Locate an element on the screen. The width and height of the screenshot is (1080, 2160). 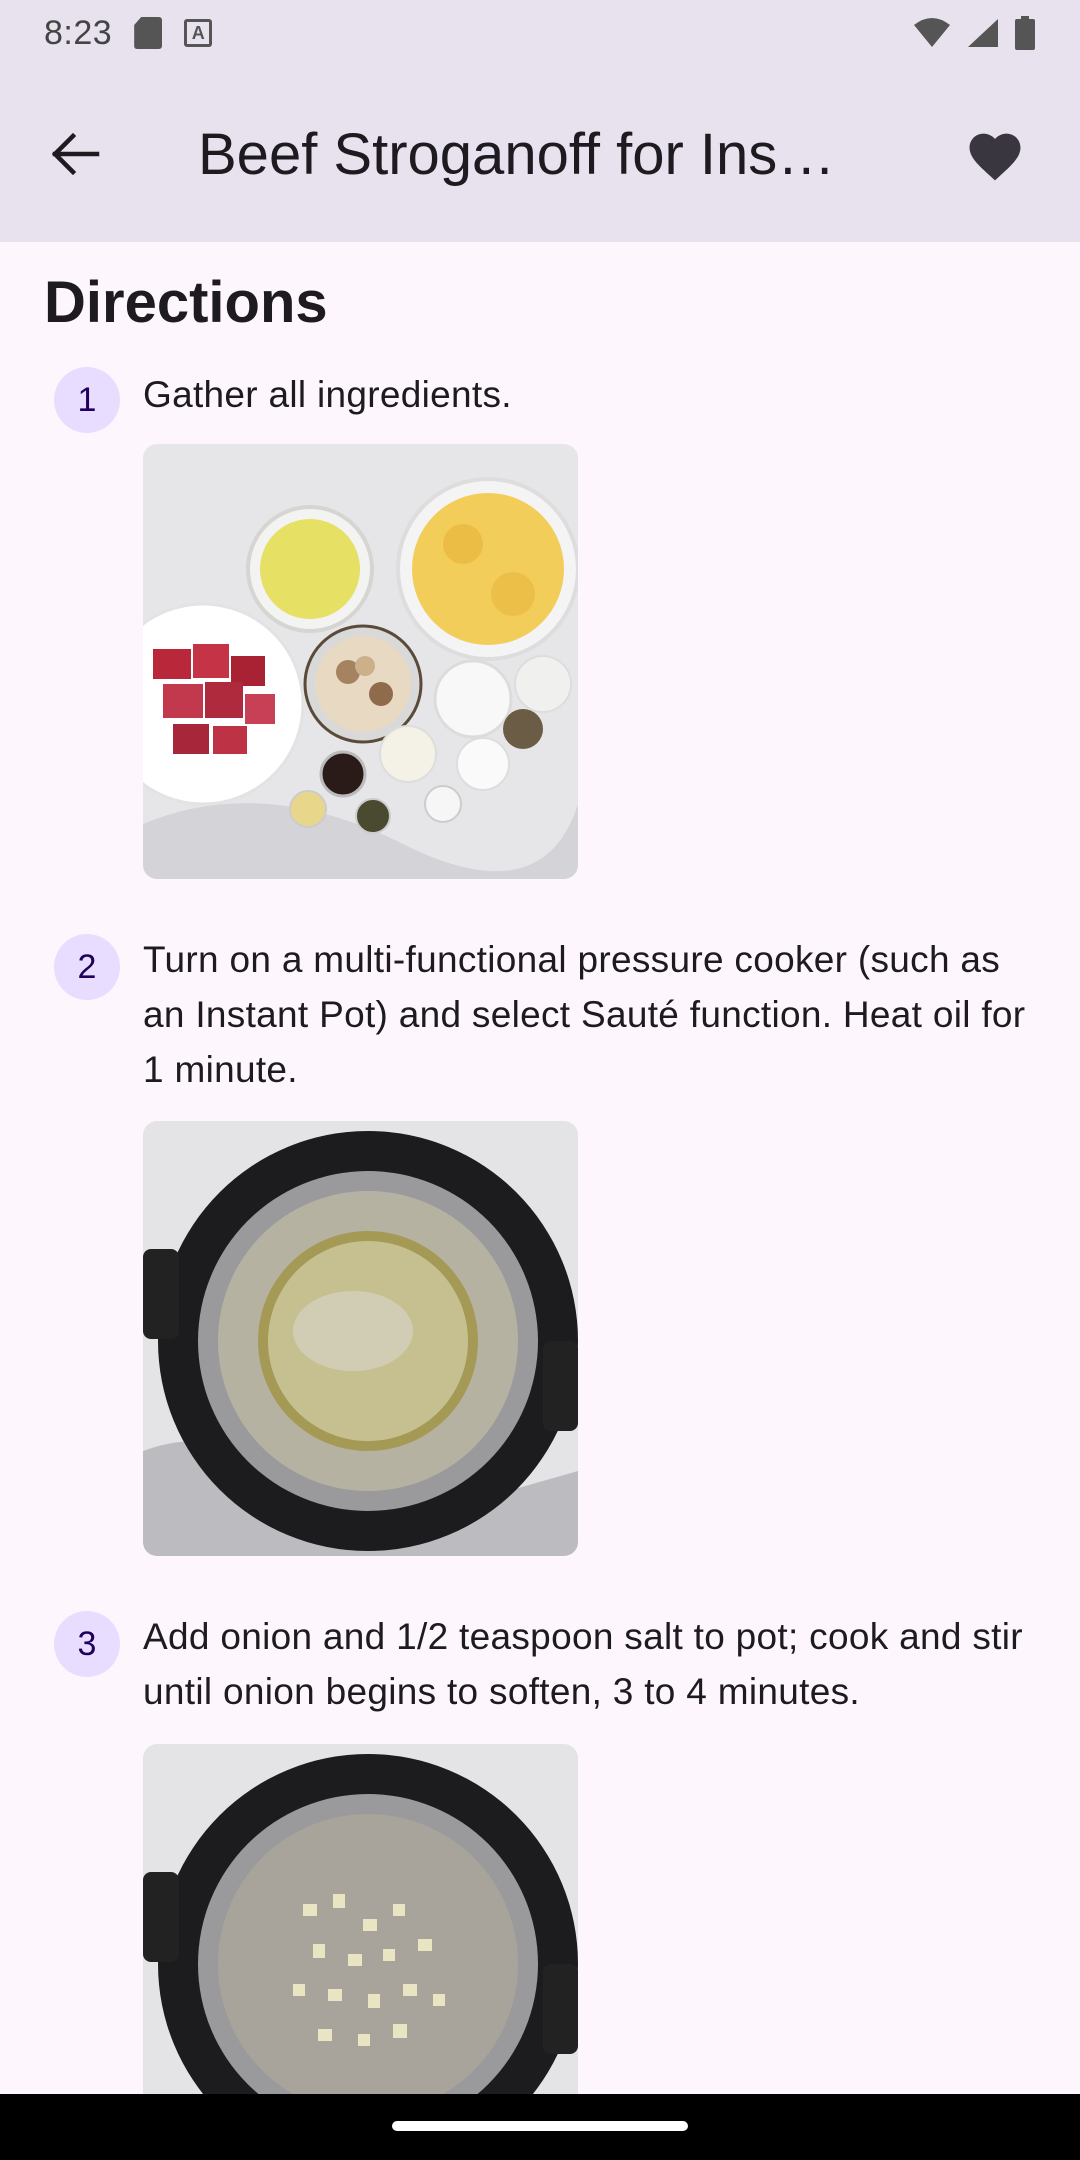
step-number: 2 is located at coordinates (87, 967).